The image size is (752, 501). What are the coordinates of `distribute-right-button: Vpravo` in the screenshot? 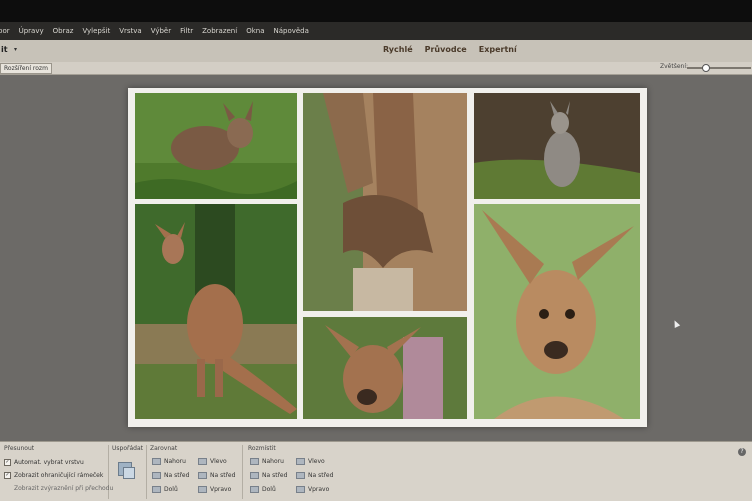 It's located at (312, 489).